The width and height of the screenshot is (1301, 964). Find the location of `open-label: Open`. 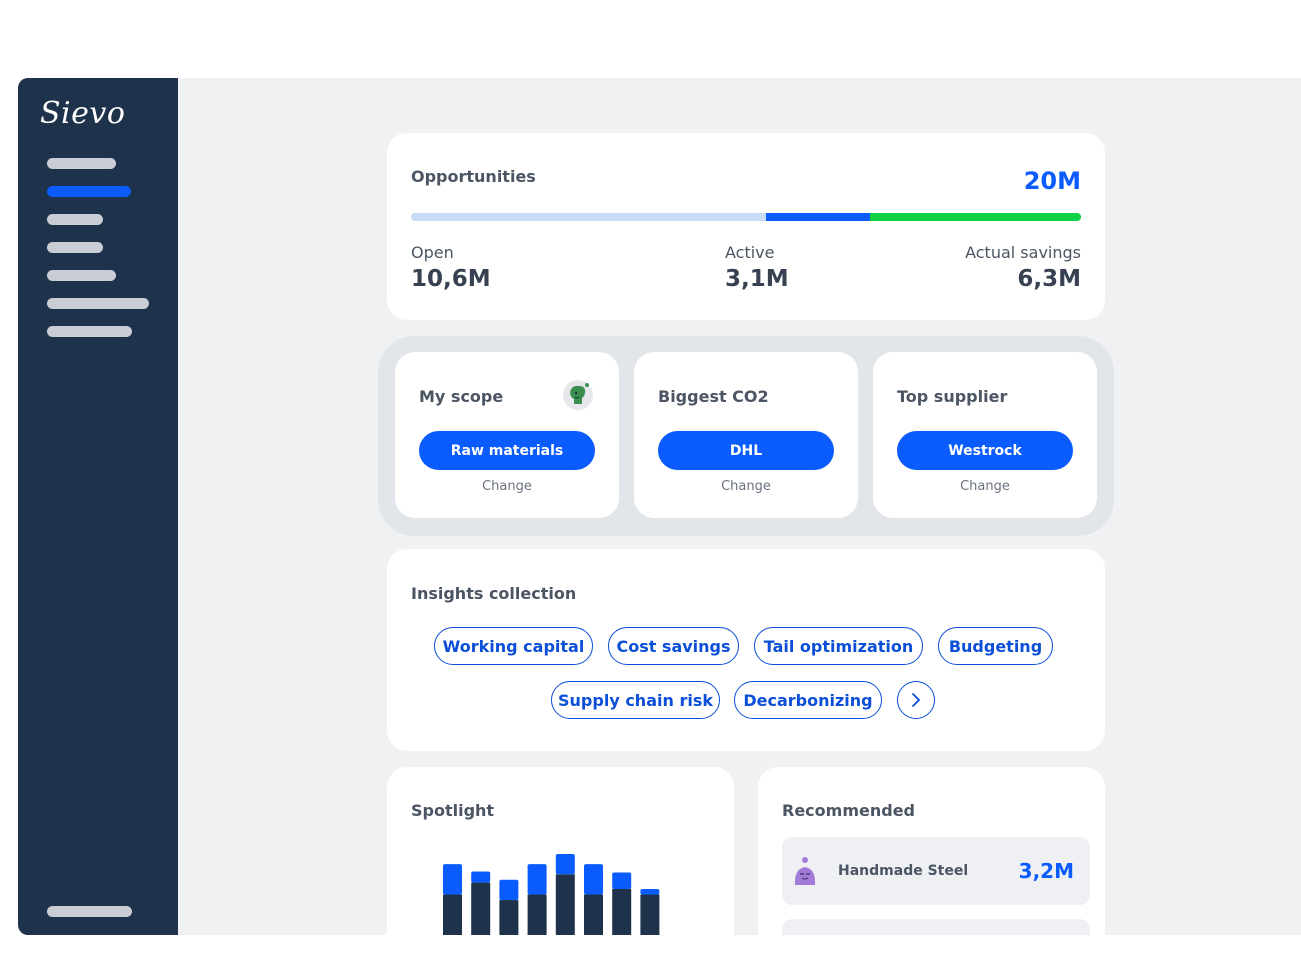

open-label: Open is located at coordinates (432, 252).